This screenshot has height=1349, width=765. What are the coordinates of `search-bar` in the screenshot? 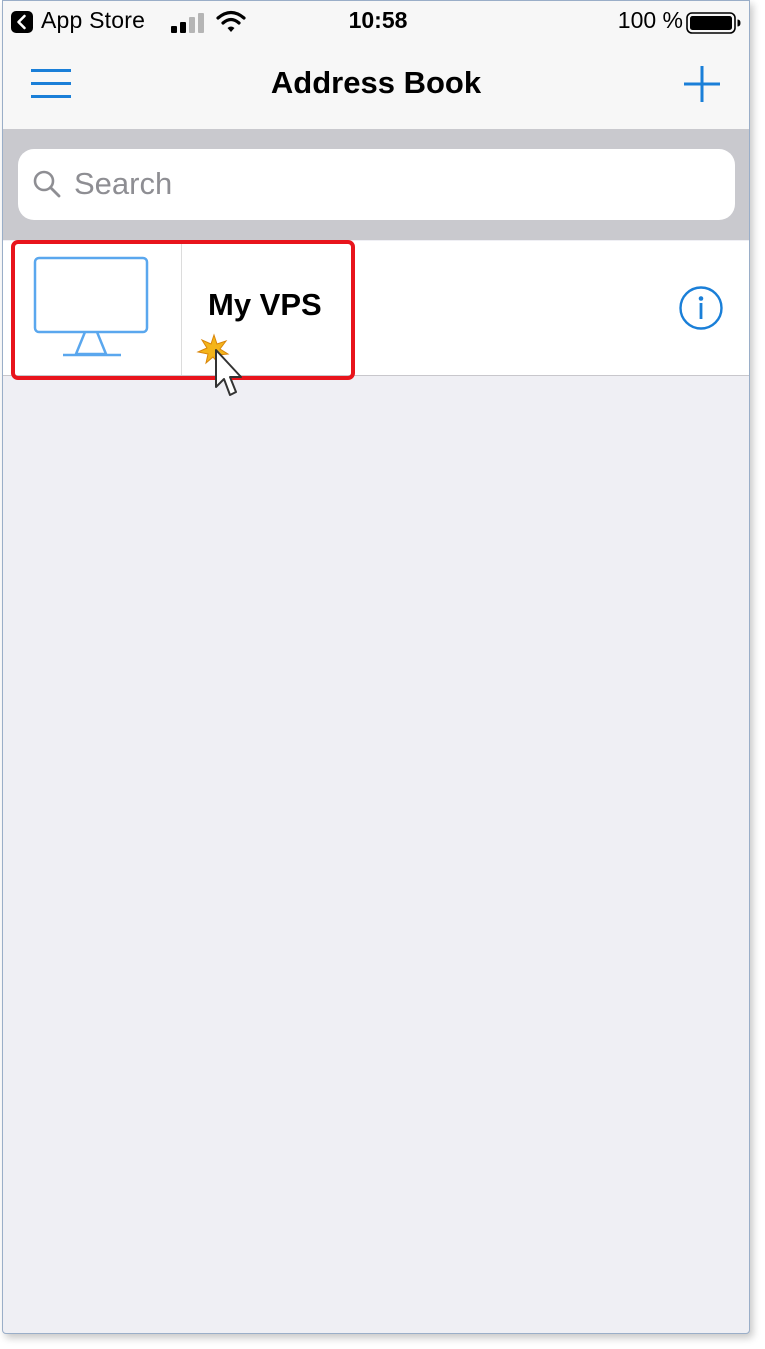 It's located at (376, 184).